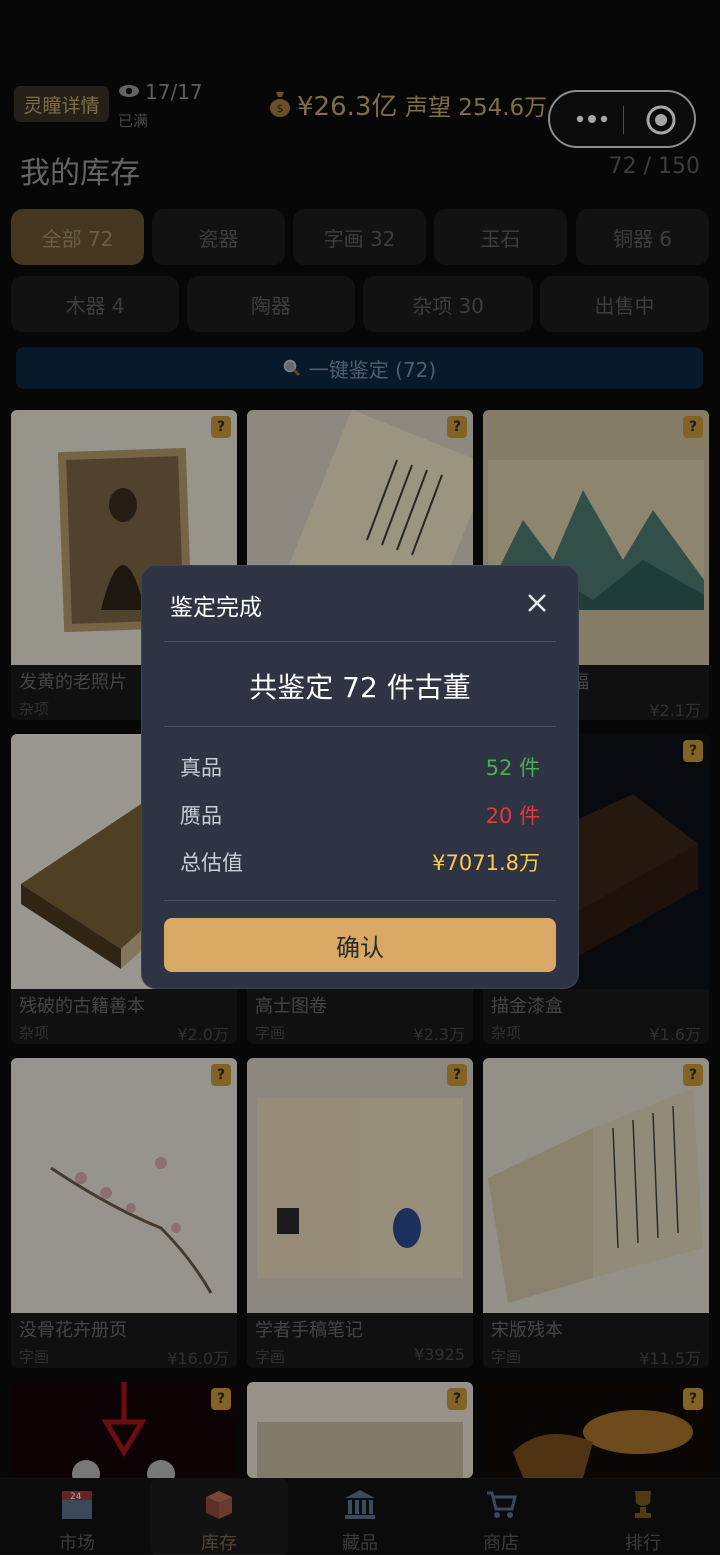 This screenshot has height=1555, width=720. What do you see at coordinates (512, 768) in the screenshot?
I see `result-value: 52 件` at bounding box center [512, 768].